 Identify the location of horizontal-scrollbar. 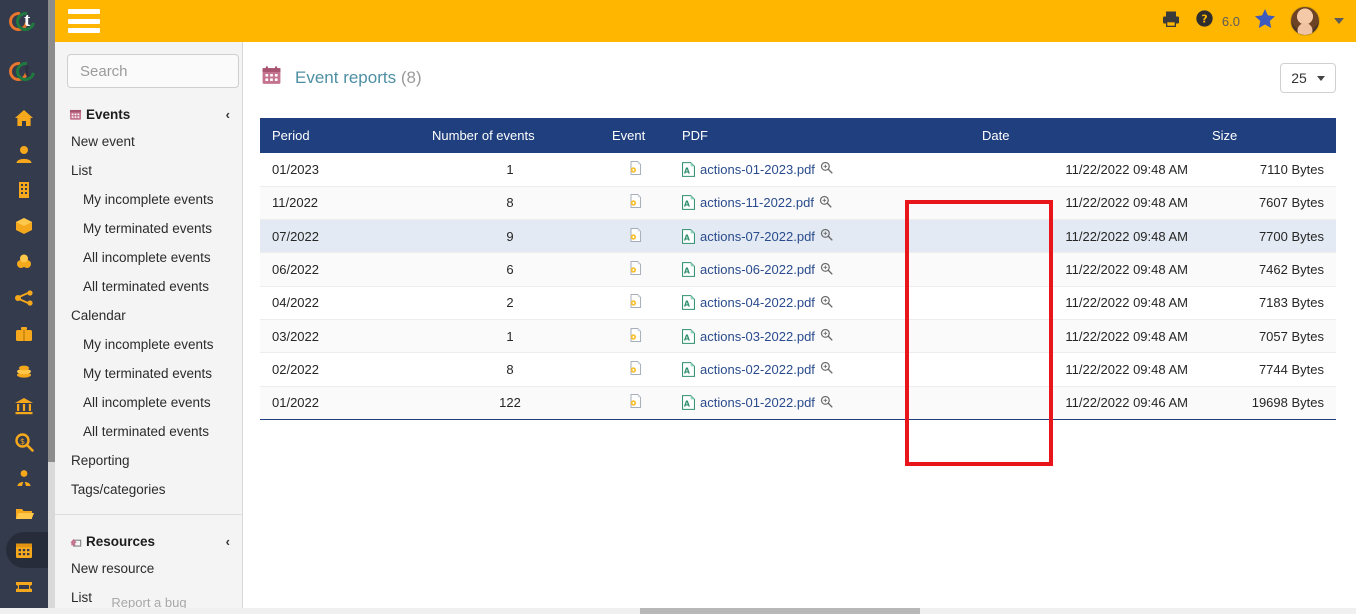
(678, 611).